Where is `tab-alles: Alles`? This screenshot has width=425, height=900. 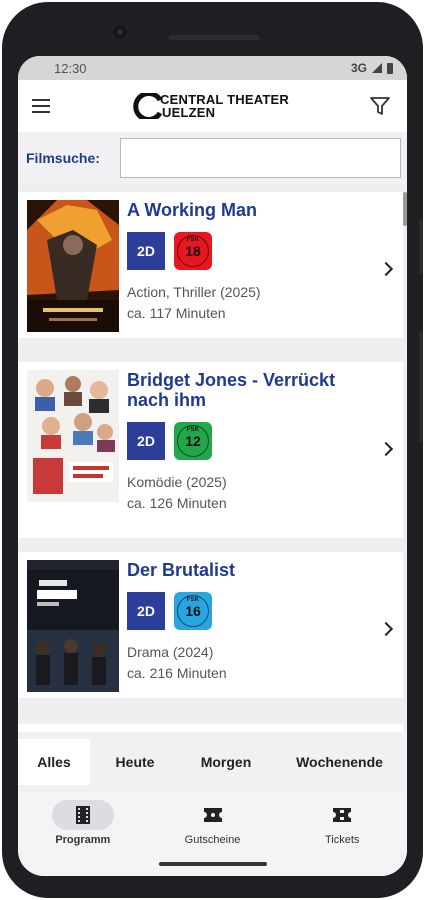 tab-alles: Alles is located at coordinates (54, 762).